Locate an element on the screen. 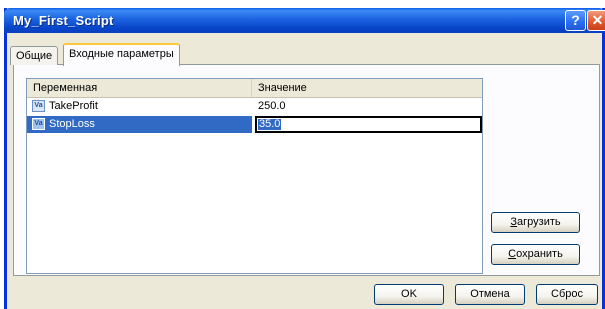 This screenshot has height=309, width=605. reset-button: Сброс is located at coordinates (567, 294).